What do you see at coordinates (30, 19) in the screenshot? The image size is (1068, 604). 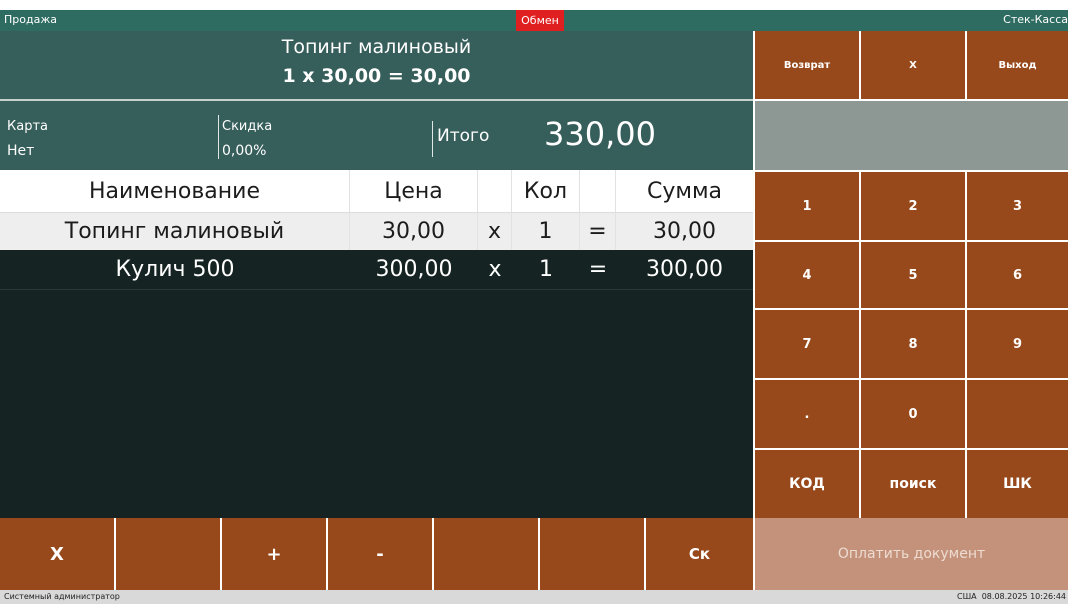 I see `mode-label: Продажа` at bounding box center [30, 19].